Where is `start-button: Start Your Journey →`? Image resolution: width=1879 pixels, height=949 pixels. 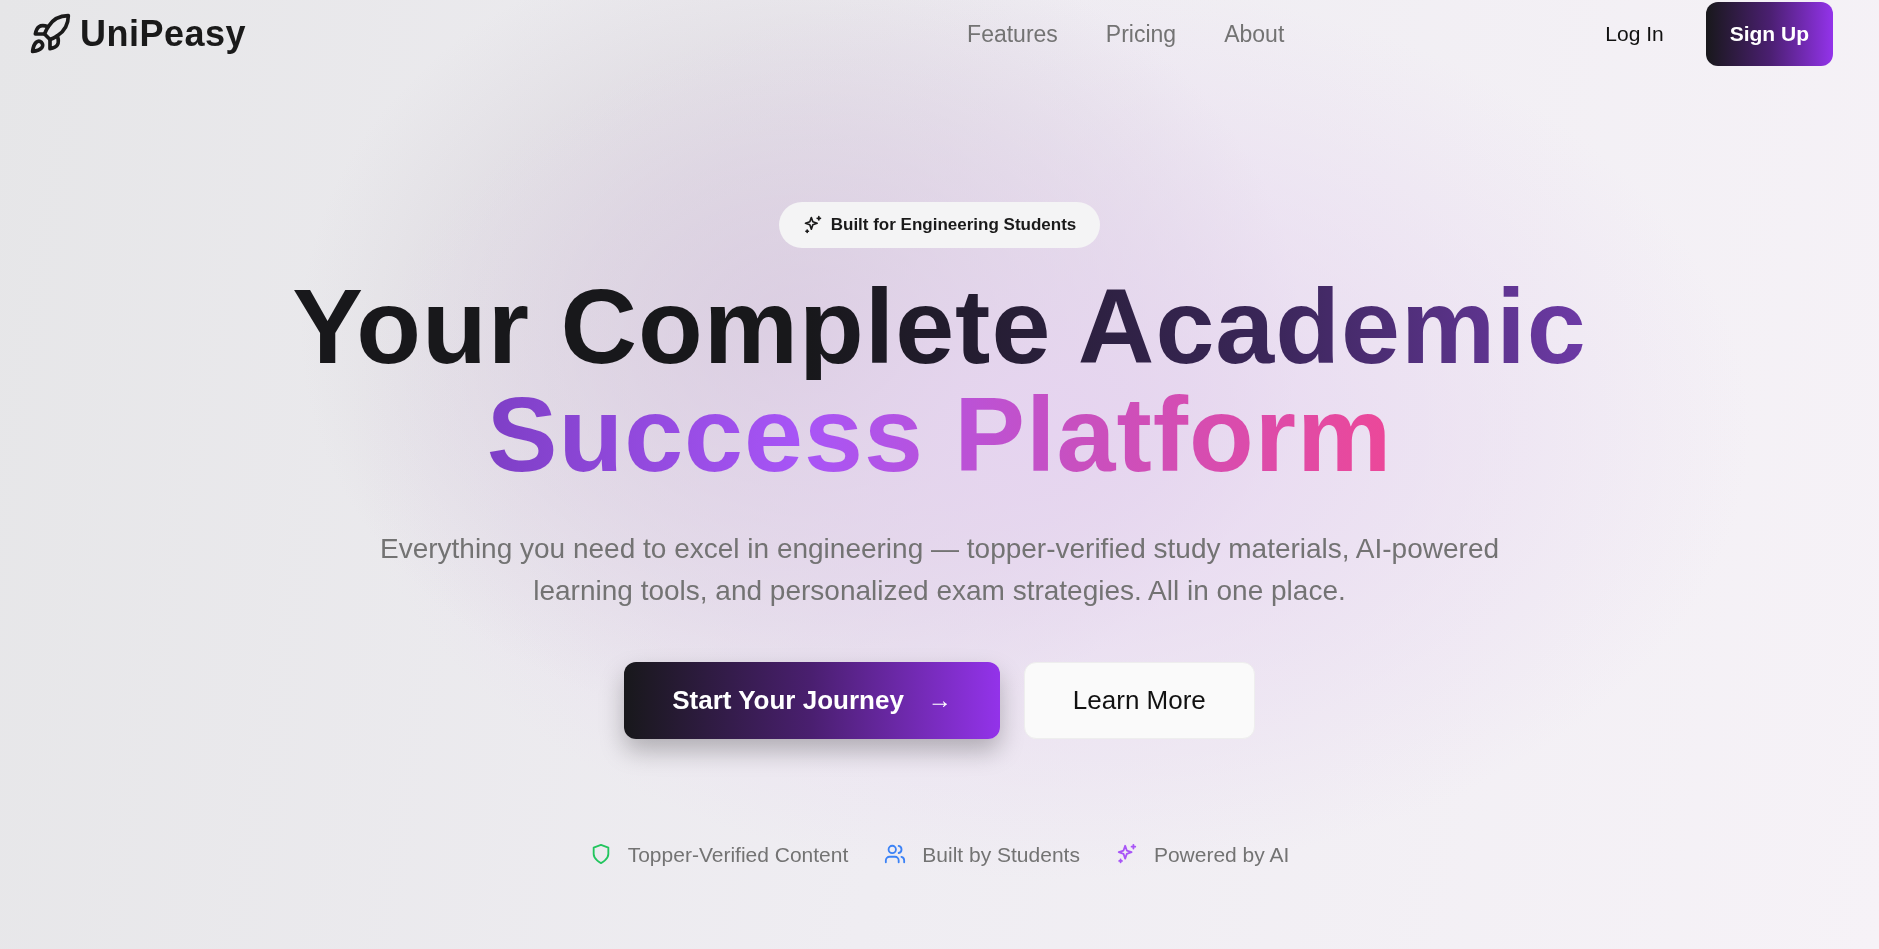 start-button: Start Your Journey → is located at coordinates (812, 700).